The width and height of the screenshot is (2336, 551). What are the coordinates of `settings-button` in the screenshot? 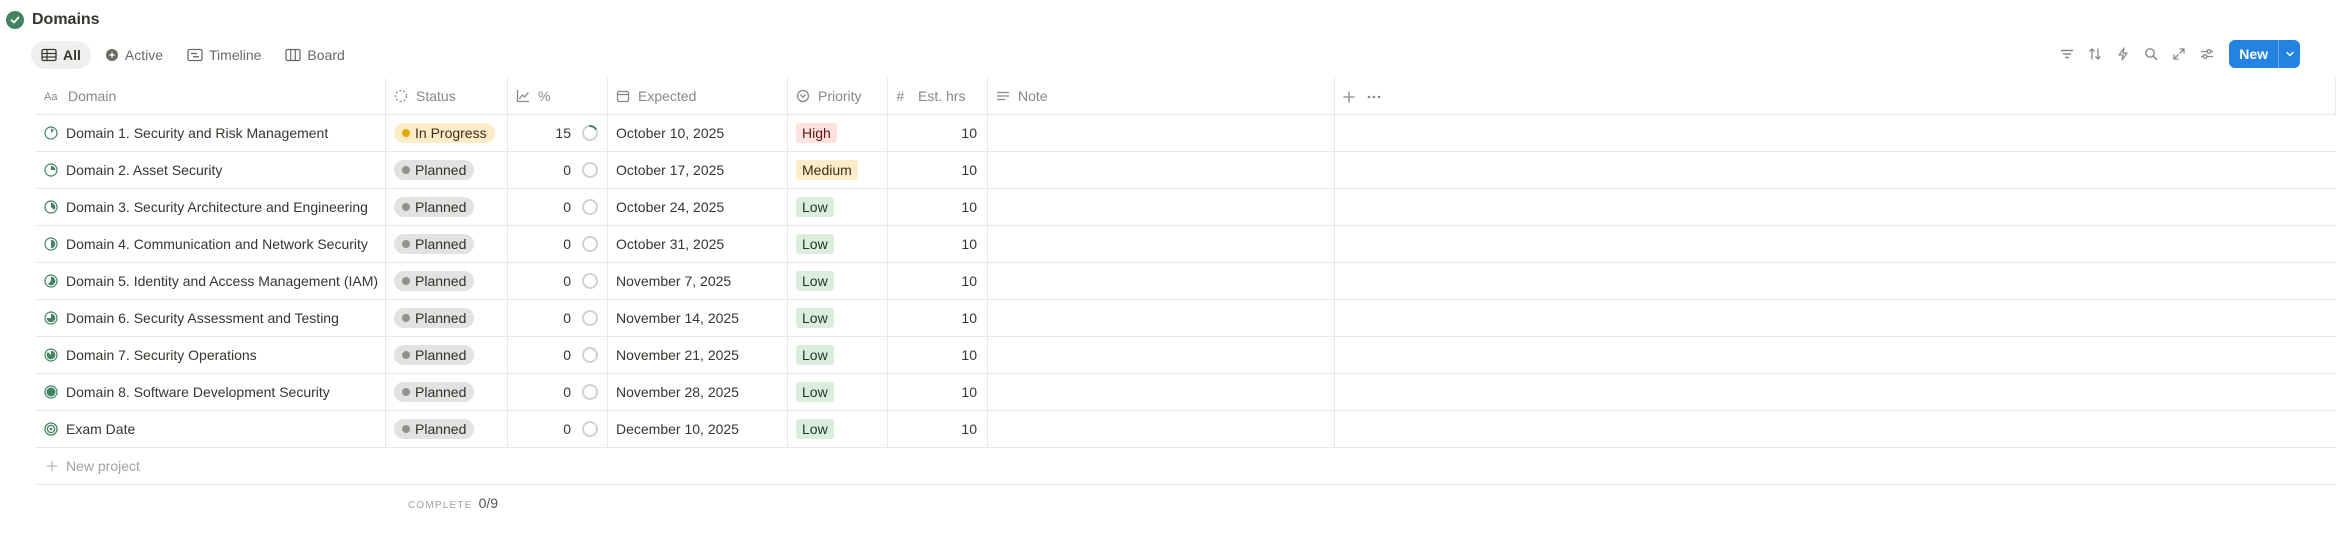 It's located at (2207, 54).